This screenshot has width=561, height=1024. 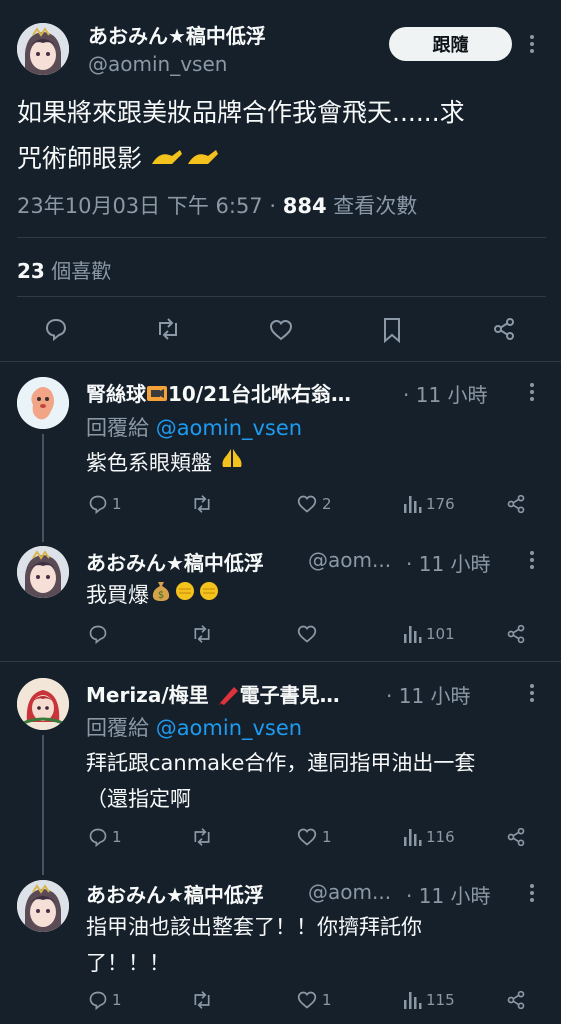 What do you see at coordinates (80, 158) in the screenshot?
I see `tweet-text-line-2: 咒術師眼影` at bounding box center [80, 158].